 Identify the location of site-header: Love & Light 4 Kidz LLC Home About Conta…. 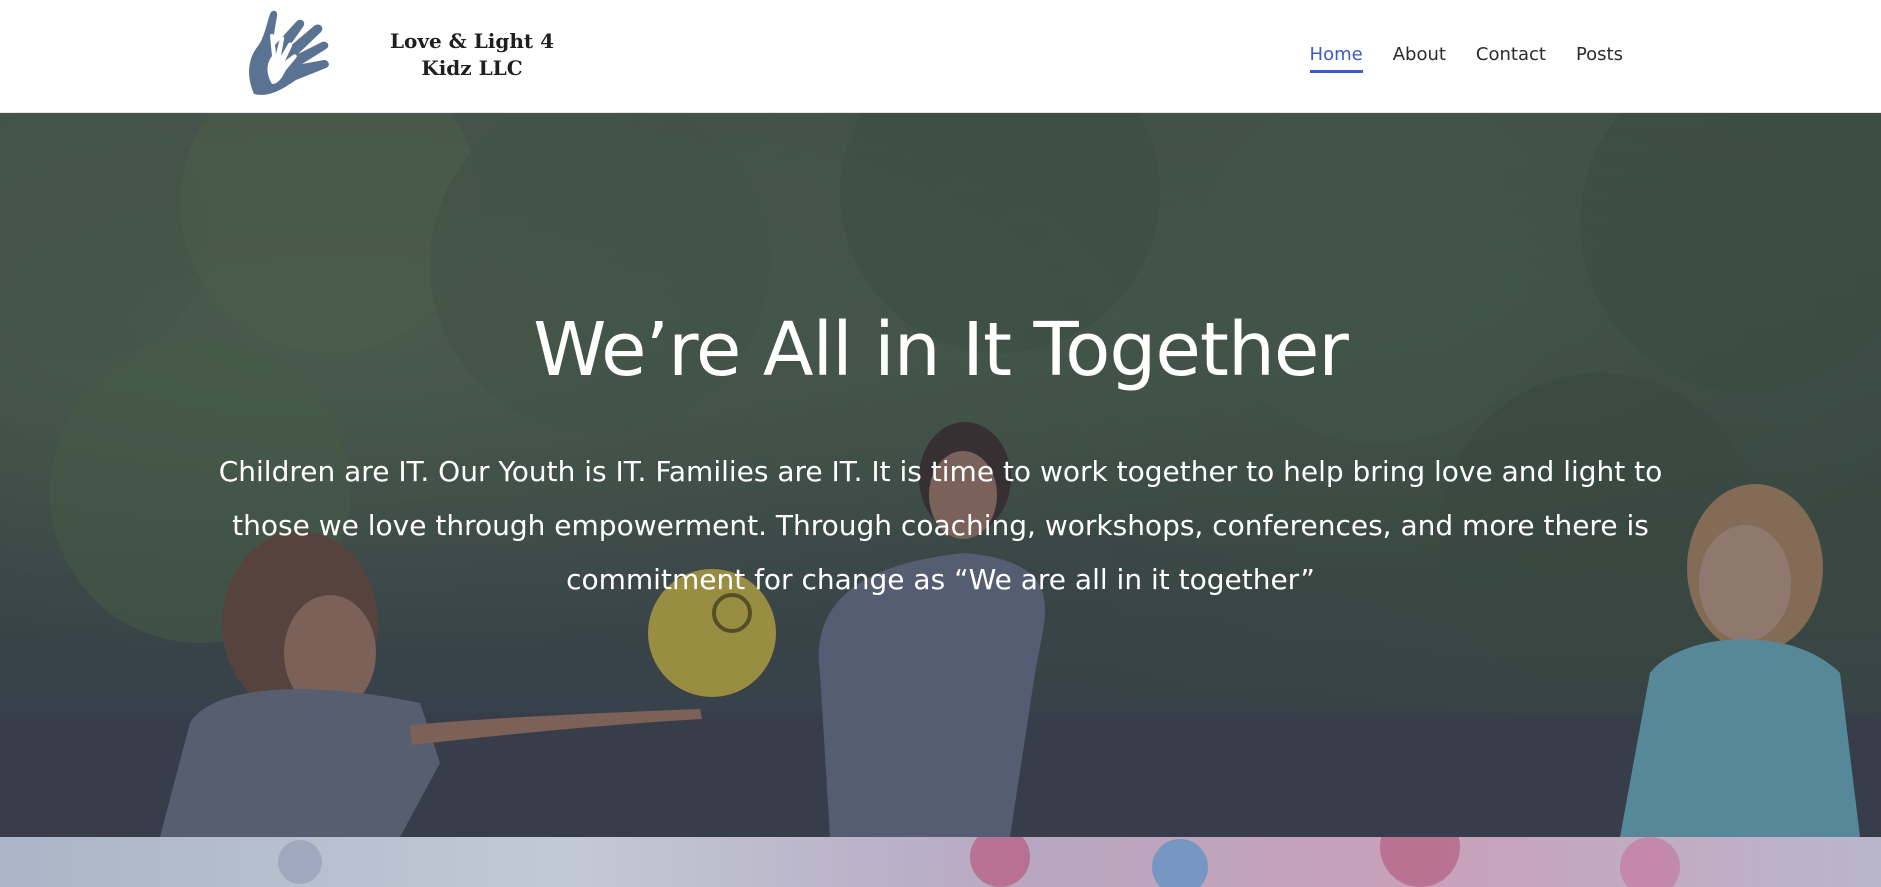
(940, 56).